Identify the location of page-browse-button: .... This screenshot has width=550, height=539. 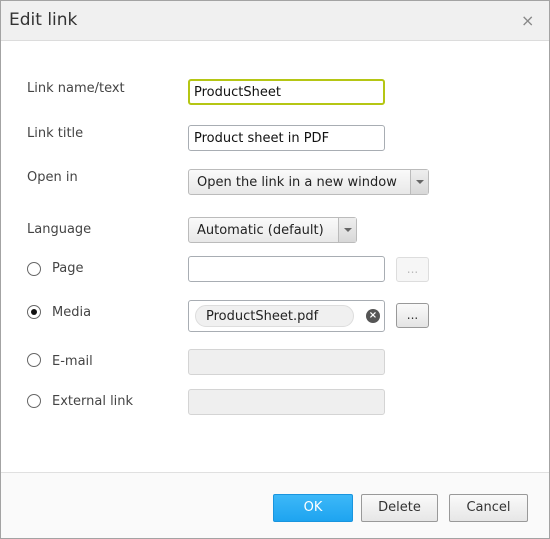
(412, 269).